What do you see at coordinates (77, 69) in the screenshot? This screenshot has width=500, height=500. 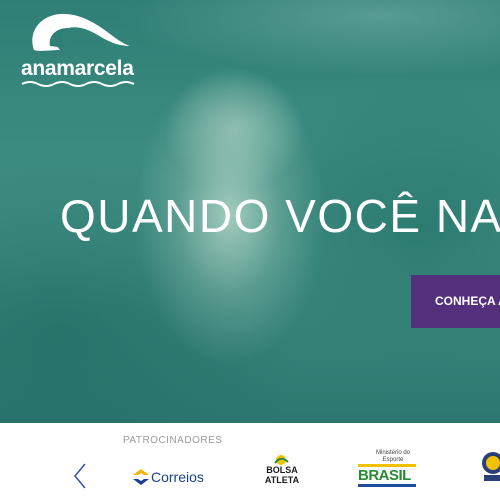 I see `brand-name: anamarcela` at bounding box center [77, 69].